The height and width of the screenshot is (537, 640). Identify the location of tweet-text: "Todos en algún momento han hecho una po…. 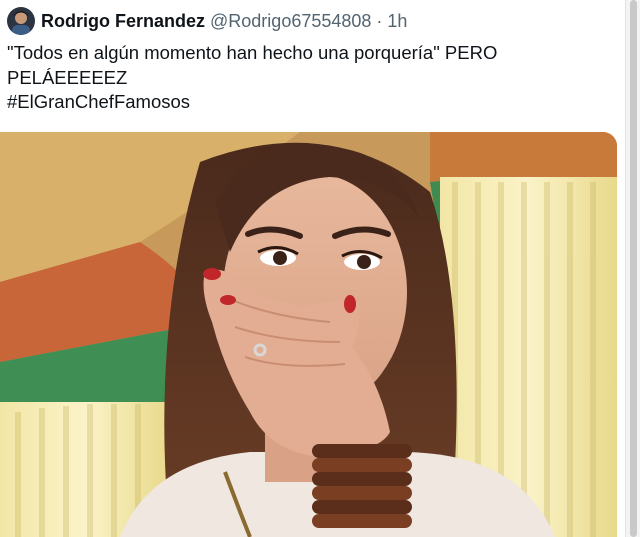
(307, 78).